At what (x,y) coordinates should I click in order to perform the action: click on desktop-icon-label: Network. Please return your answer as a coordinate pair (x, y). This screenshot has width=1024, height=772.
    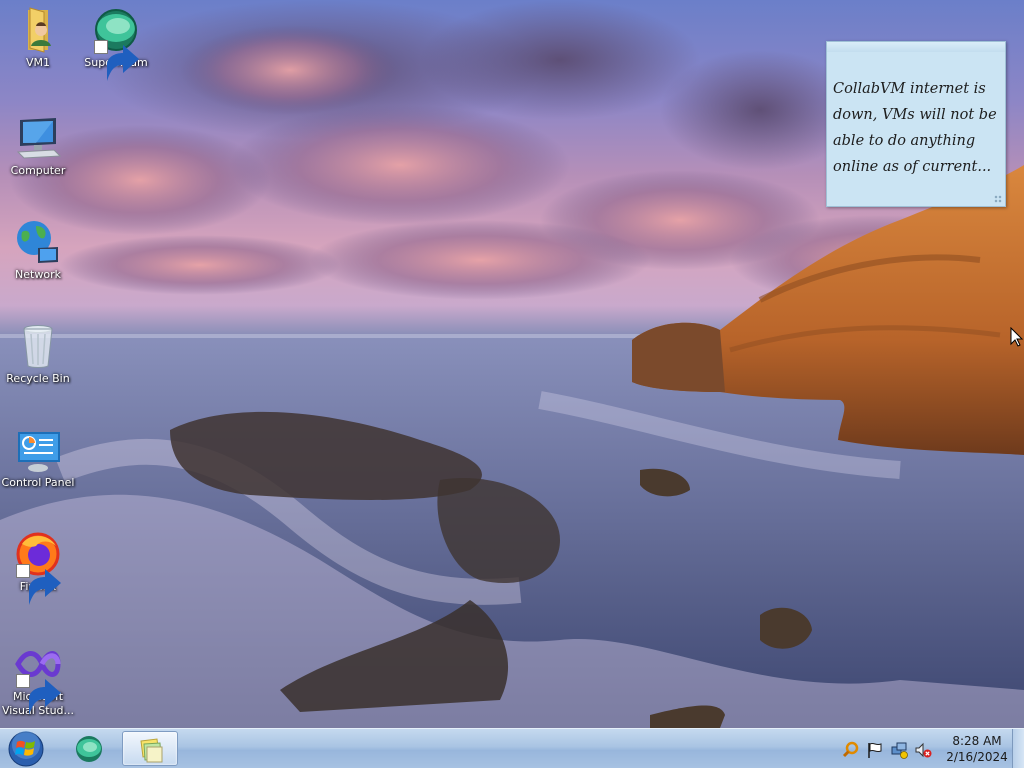
    Looking at the image, I should click on (38, 274).